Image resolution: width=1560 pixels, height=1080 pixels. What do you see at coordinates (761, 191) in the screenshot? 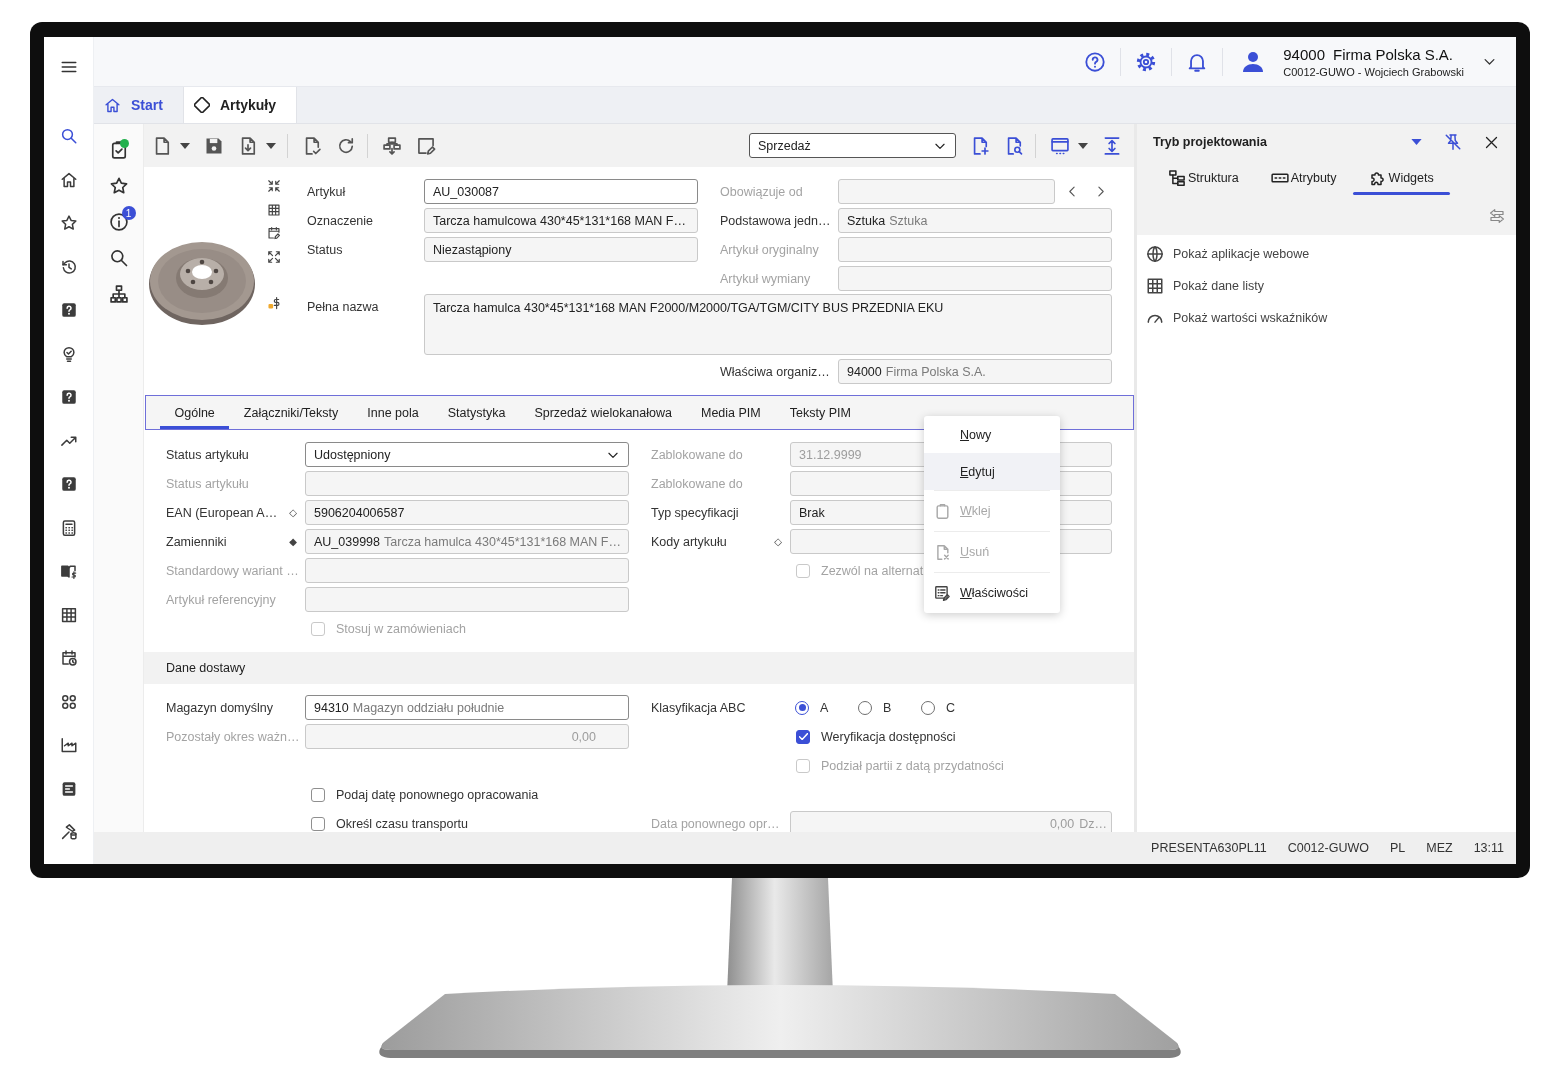
I see `field-label: Obowiązuje od` at bounding box center [761, 191].